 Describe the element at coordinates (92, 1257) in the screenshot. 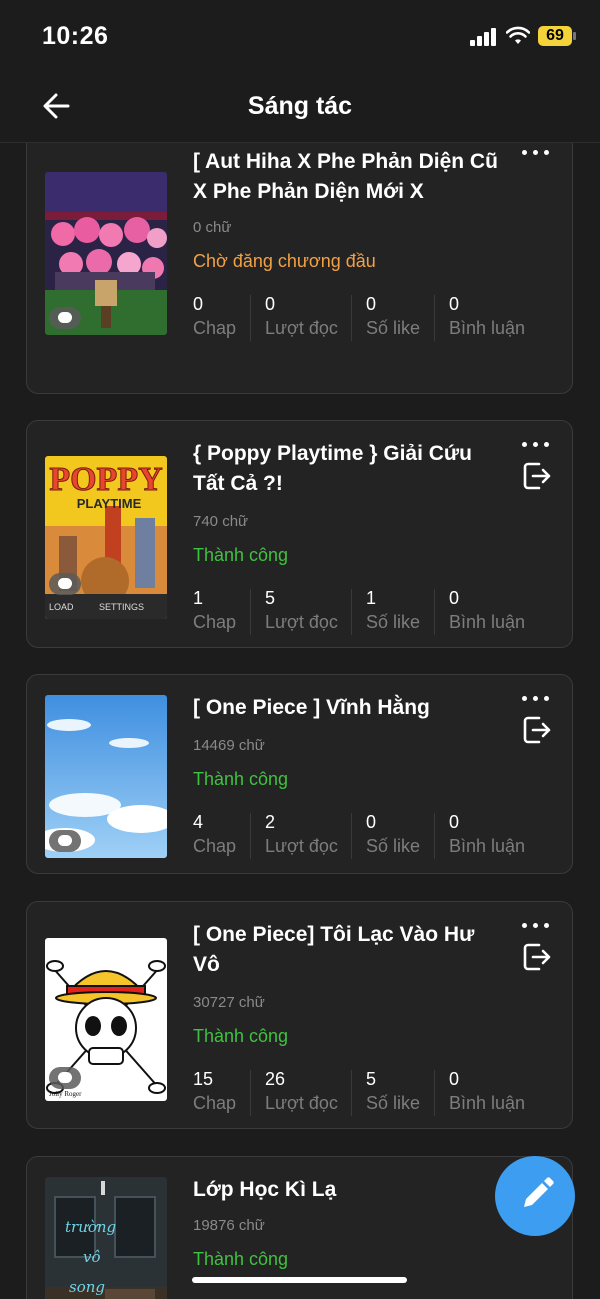

I see `cover-text: vô` at that location.